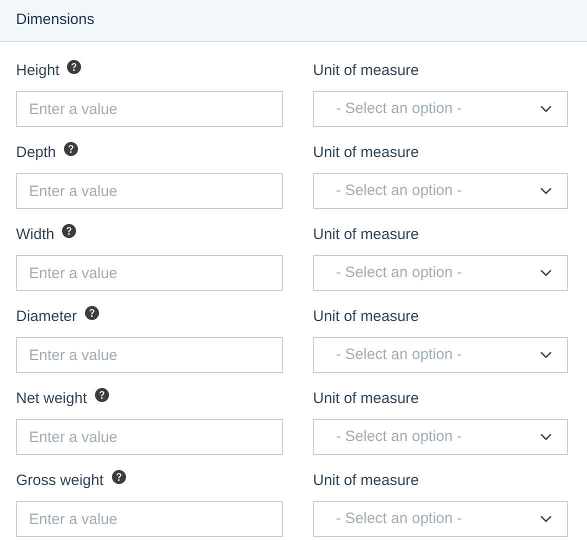  What do you see at coordinates (35, 234) in the screenshot?
I see `field-label: Width` at bounding box center [35, 234].